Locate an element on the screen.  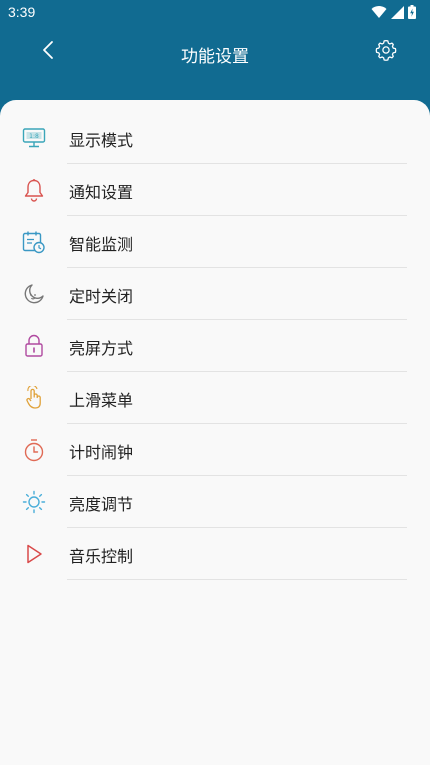
status-icons is located at coordinates (393, 12).